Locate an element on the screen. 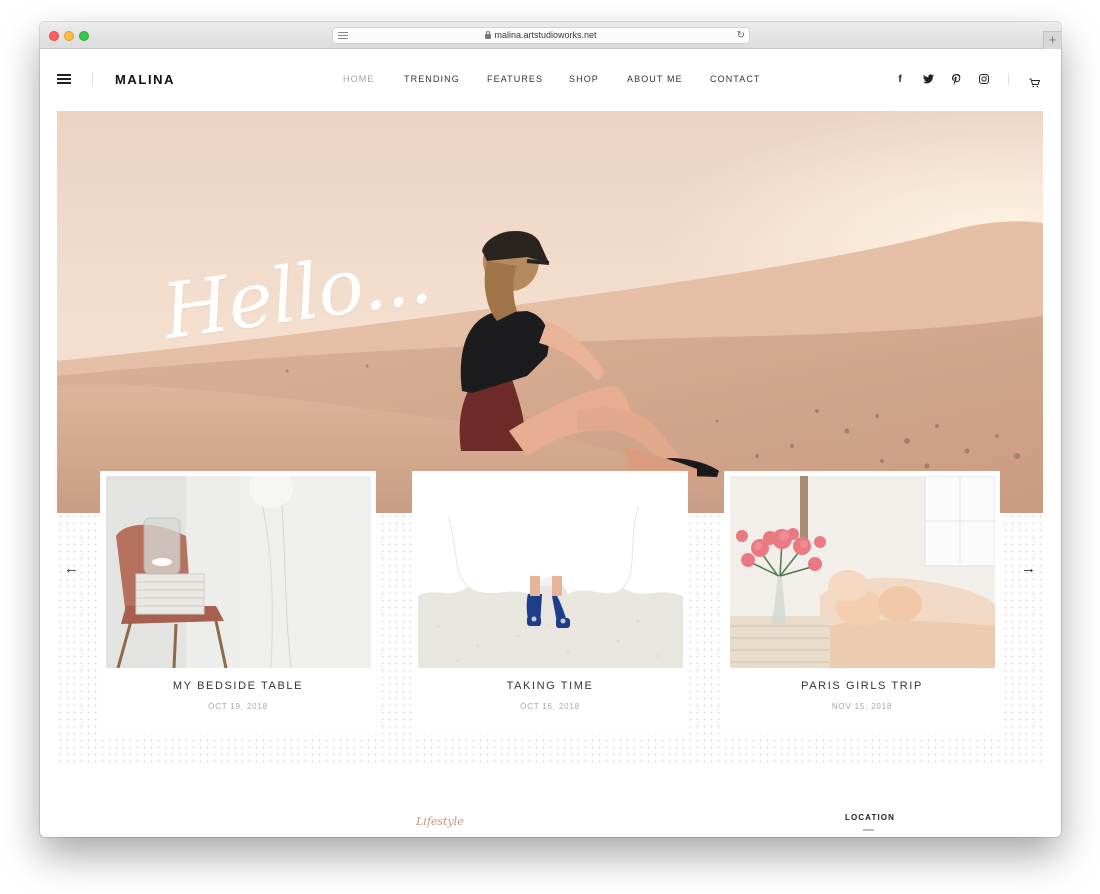 This screenshot has height=894, width=1100. category-label: Lifestyle is located at coordinates (440, 821).